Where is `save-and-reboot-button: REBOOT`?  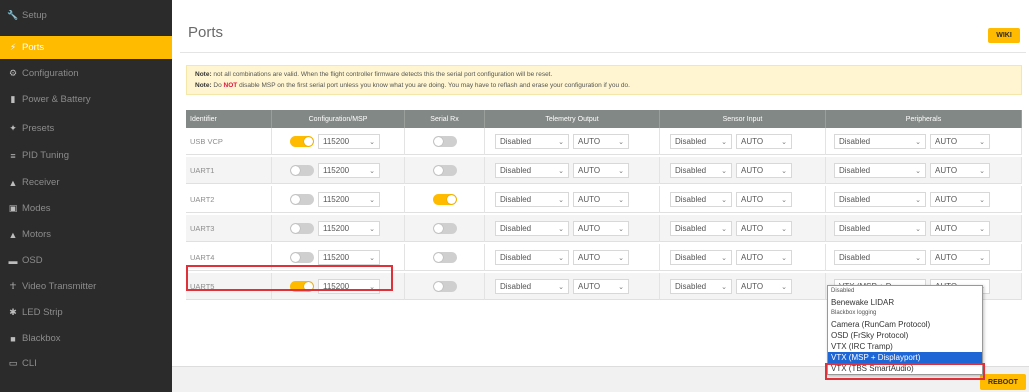 save-and-reboot-button: REBOOT is located at coordinates (1003, 382).